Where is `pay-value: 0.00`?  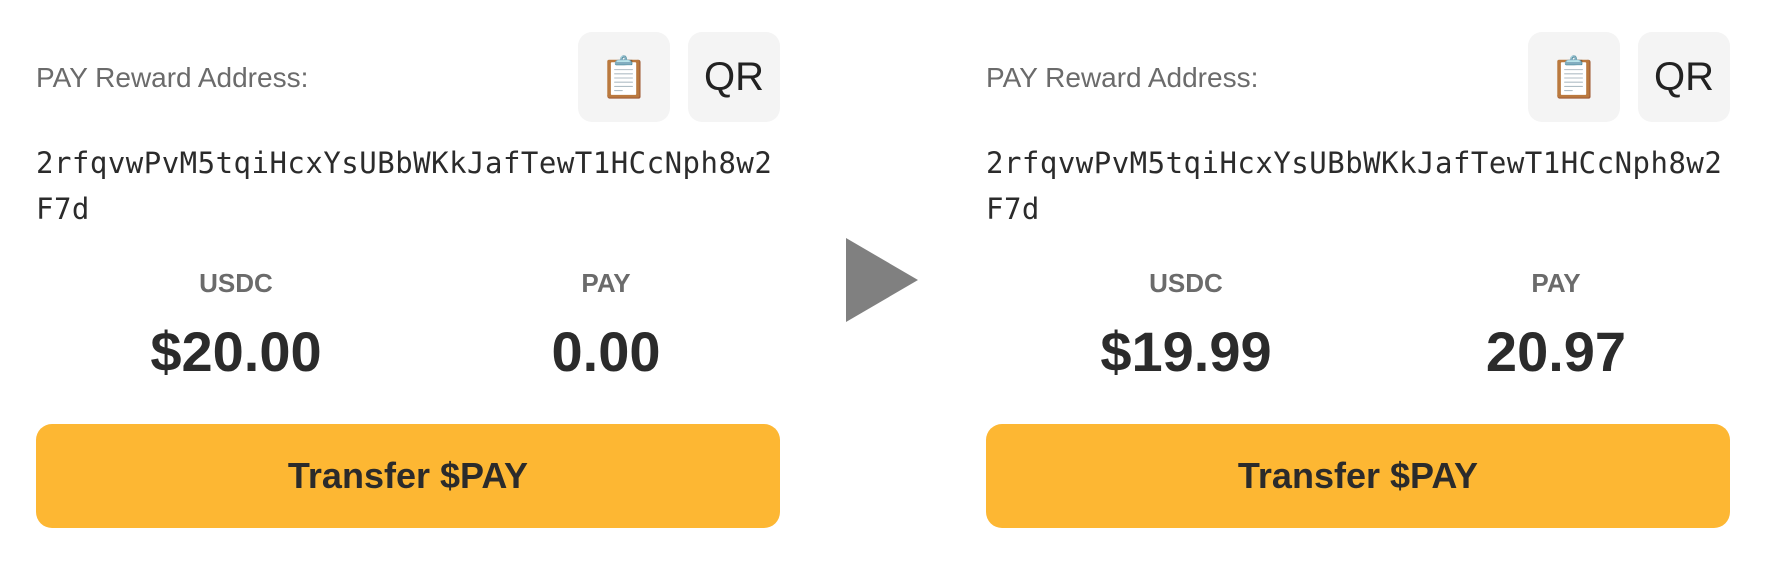 pay-value: 0.00 is located at coordinates (606, 351).